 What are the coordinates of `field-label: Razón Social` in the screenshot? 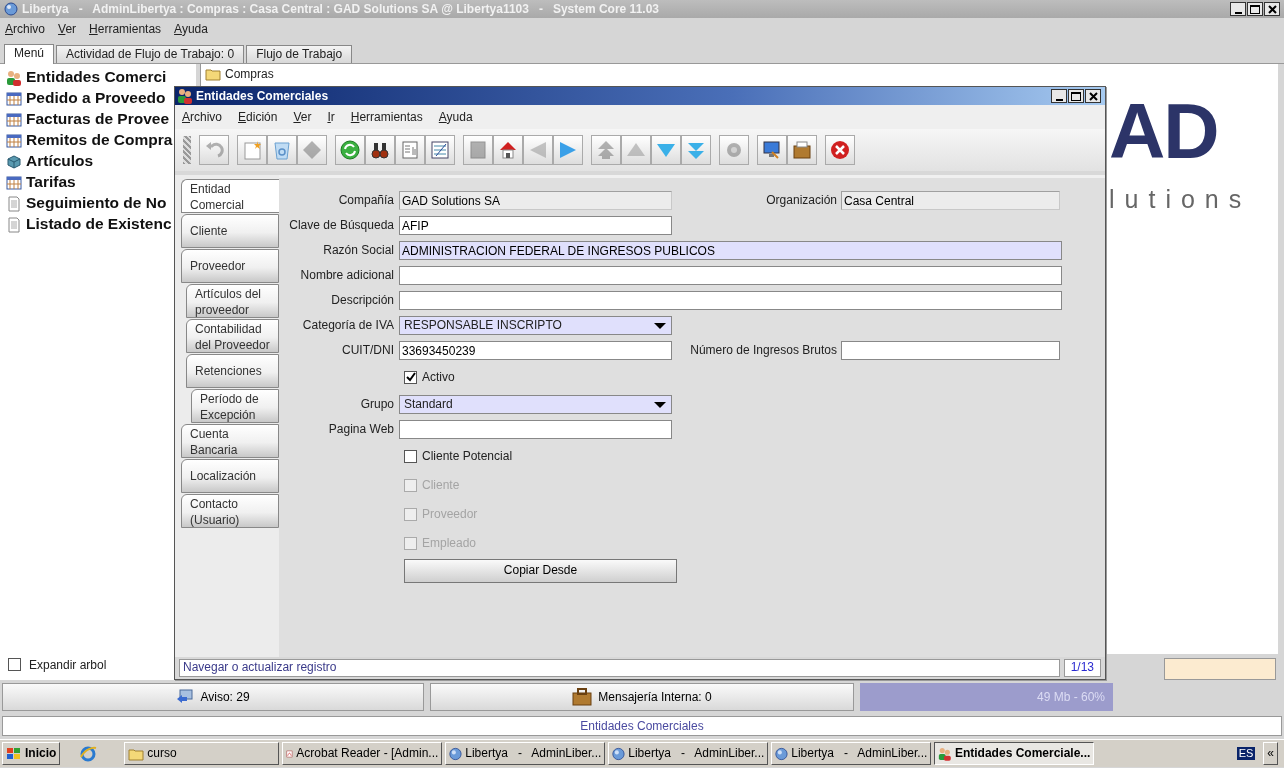 It's located at (358, 250).